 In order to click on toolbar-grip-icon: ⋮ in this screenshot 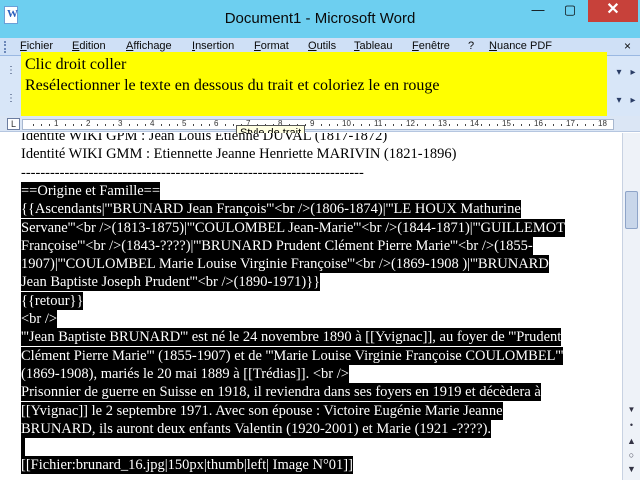, I will do `click(11, 71)`.